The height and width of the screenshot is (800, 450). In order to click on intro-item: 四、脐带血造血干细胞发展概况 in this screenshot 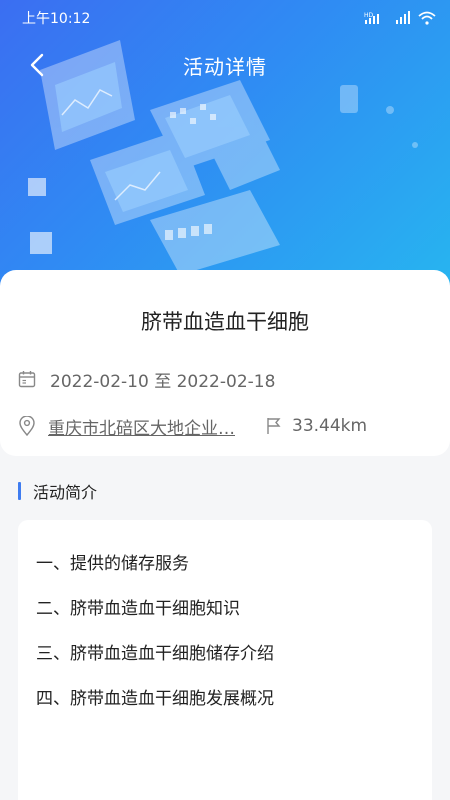, I will do `click(155, 699)`.